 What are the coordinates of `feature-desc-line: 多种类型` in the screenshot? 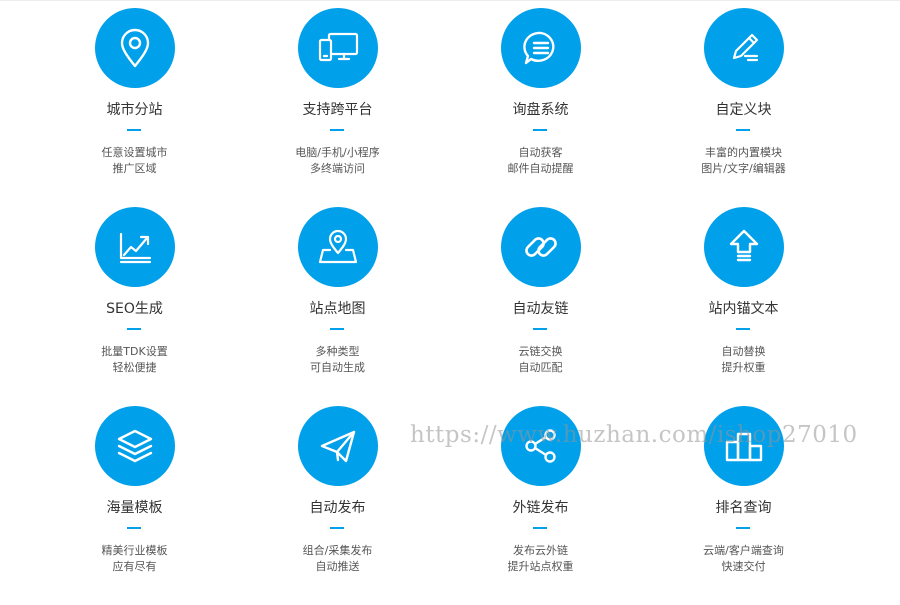 It's located at (337, 351).